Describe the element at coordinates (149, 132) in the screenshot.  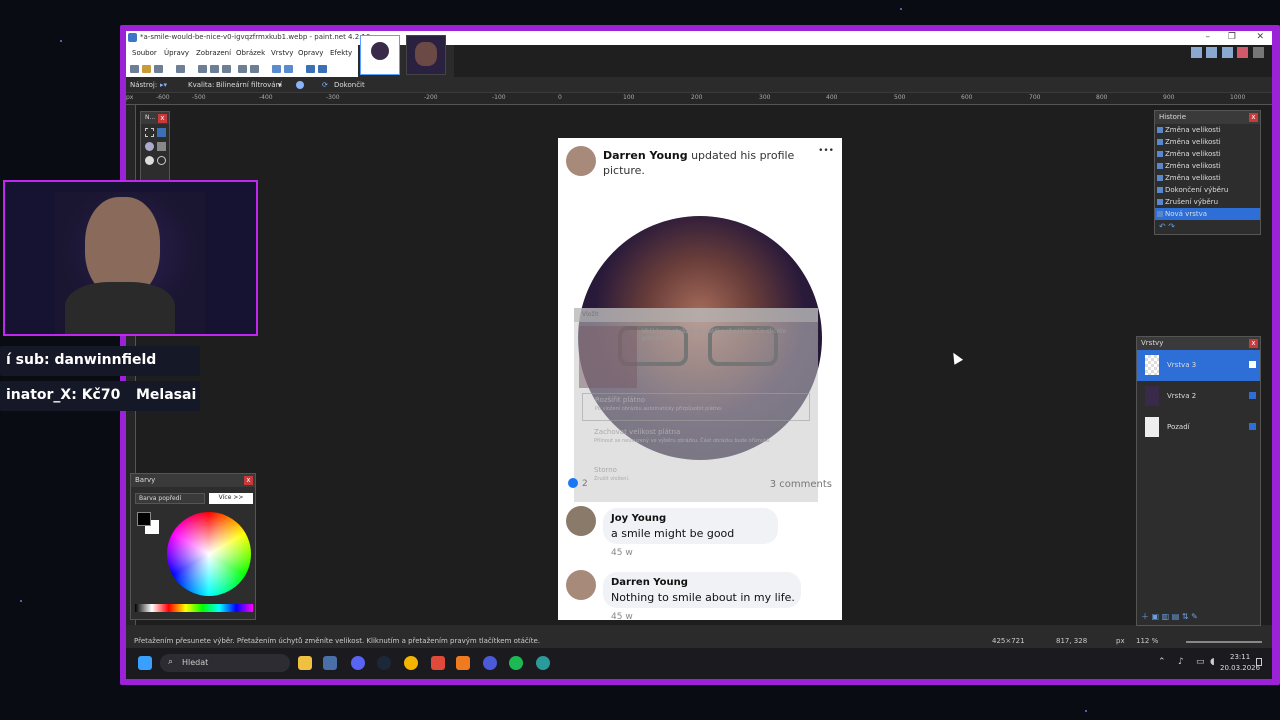
I see `rect-select-icon` at that location.